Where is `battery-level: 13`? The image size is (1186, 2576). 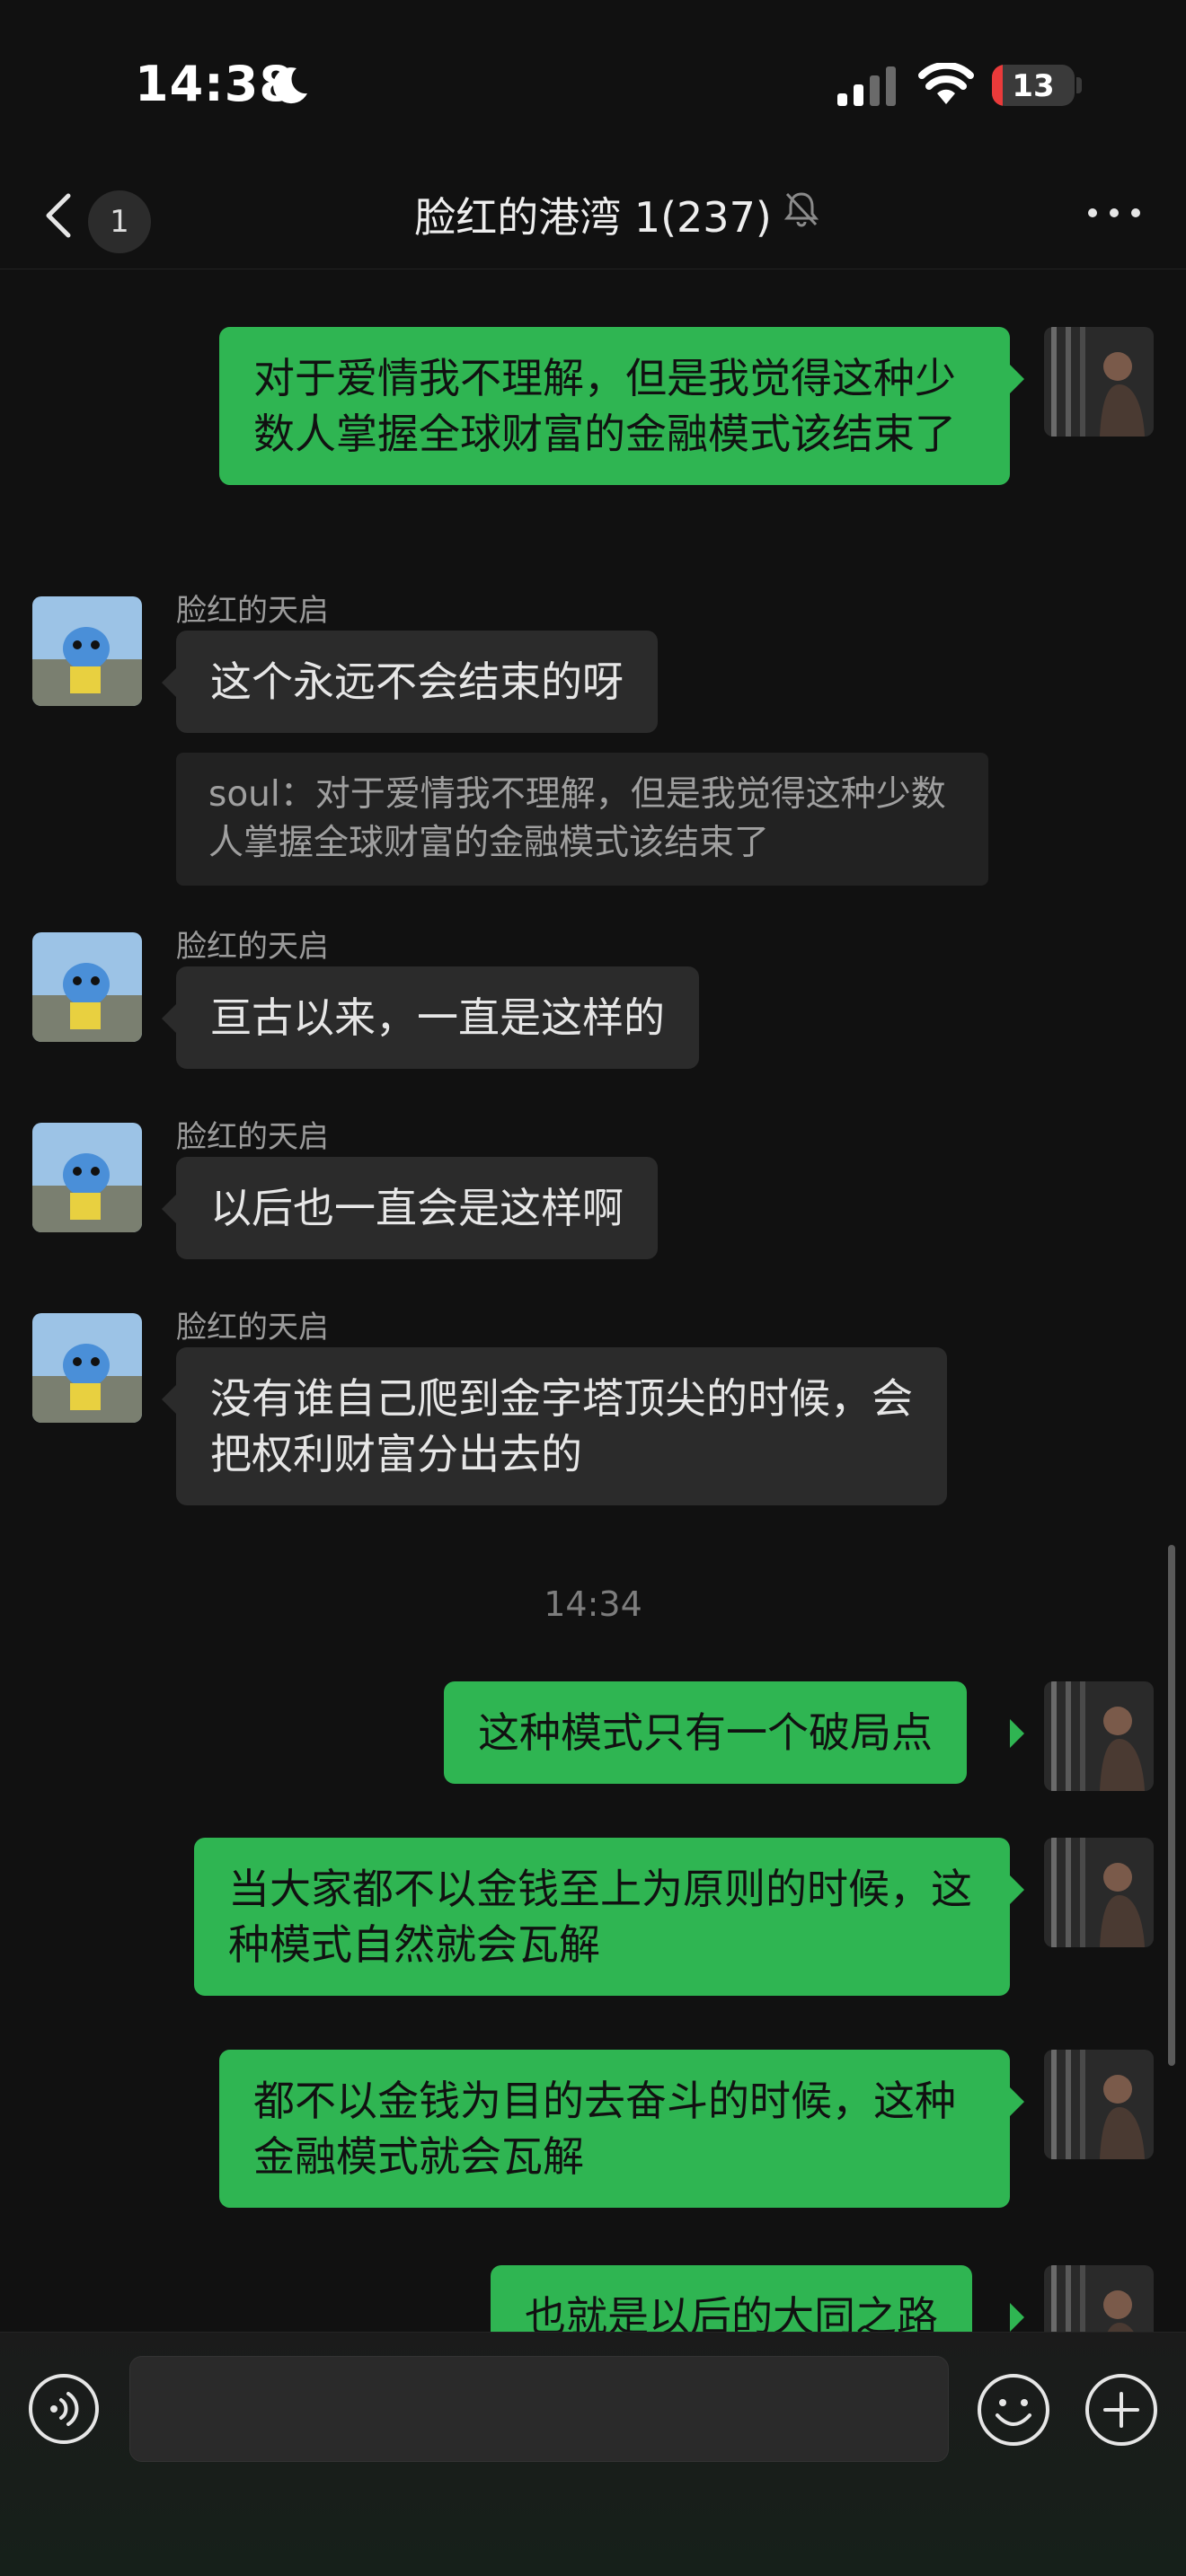
battery-level: 13 is located at coordinates (1033, 86).